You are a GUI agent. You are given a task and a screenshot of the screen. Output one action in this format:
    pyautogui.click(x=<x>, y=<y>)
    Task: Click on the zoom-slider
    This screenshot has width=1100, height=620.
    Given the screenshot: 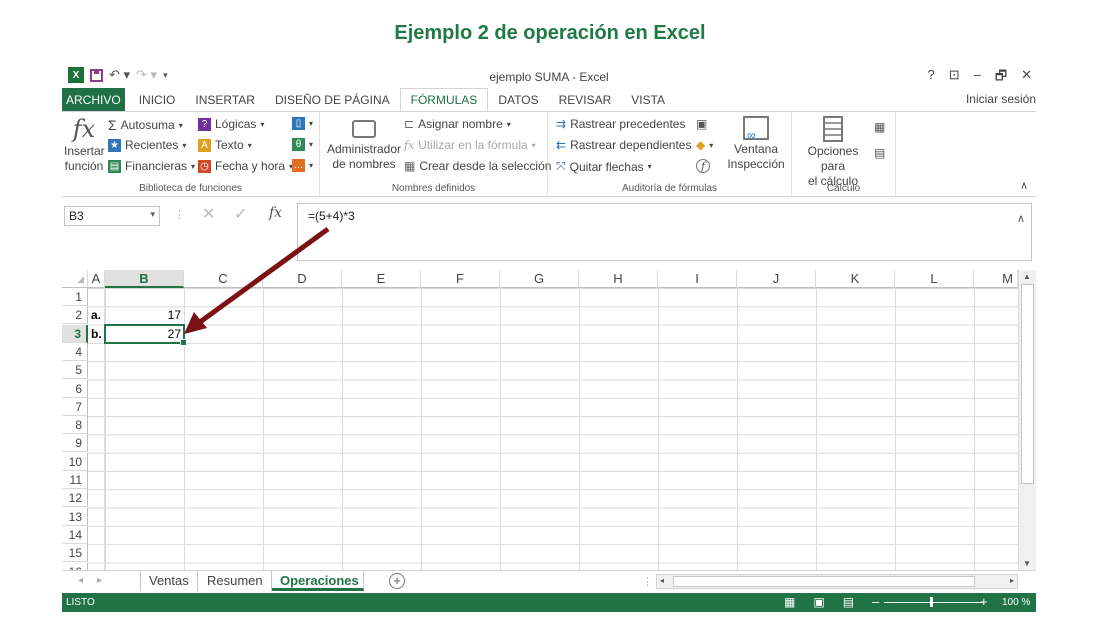 What is the action you would take?
    pyautogui.click(x=934, y=602)
    